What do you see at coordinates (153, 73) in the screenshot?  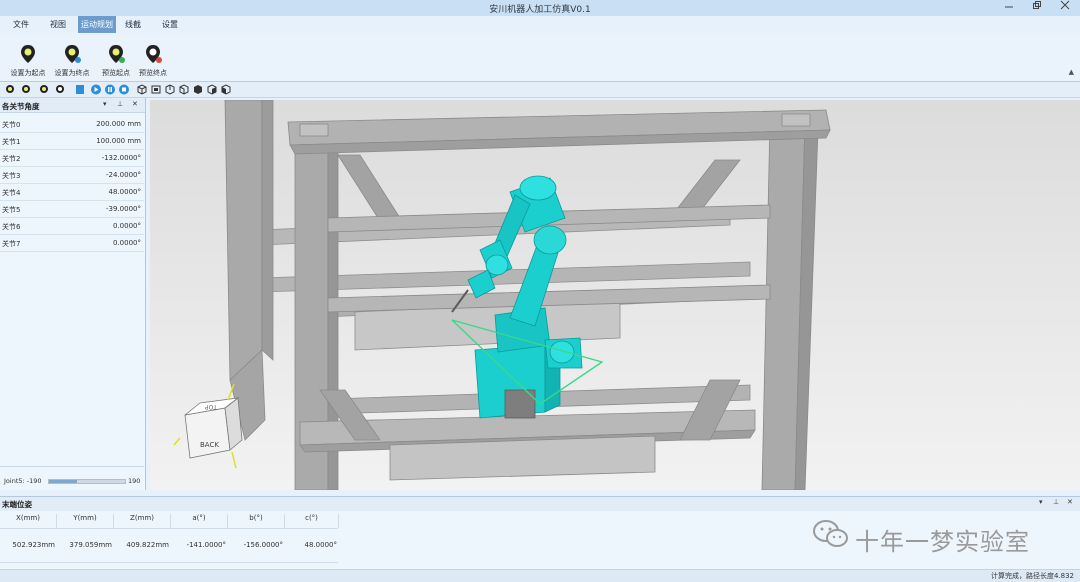 I see `preview-end-label: 预览终点` at bounding box center [153, 73].